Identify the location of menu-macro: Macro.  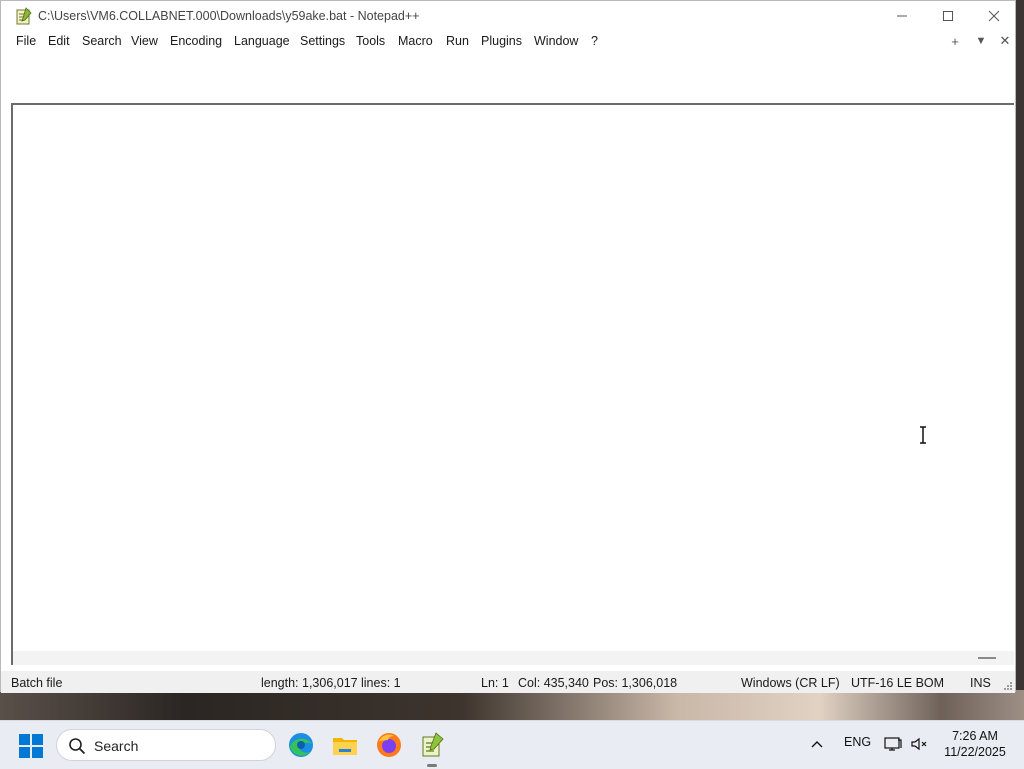
(415, 41).